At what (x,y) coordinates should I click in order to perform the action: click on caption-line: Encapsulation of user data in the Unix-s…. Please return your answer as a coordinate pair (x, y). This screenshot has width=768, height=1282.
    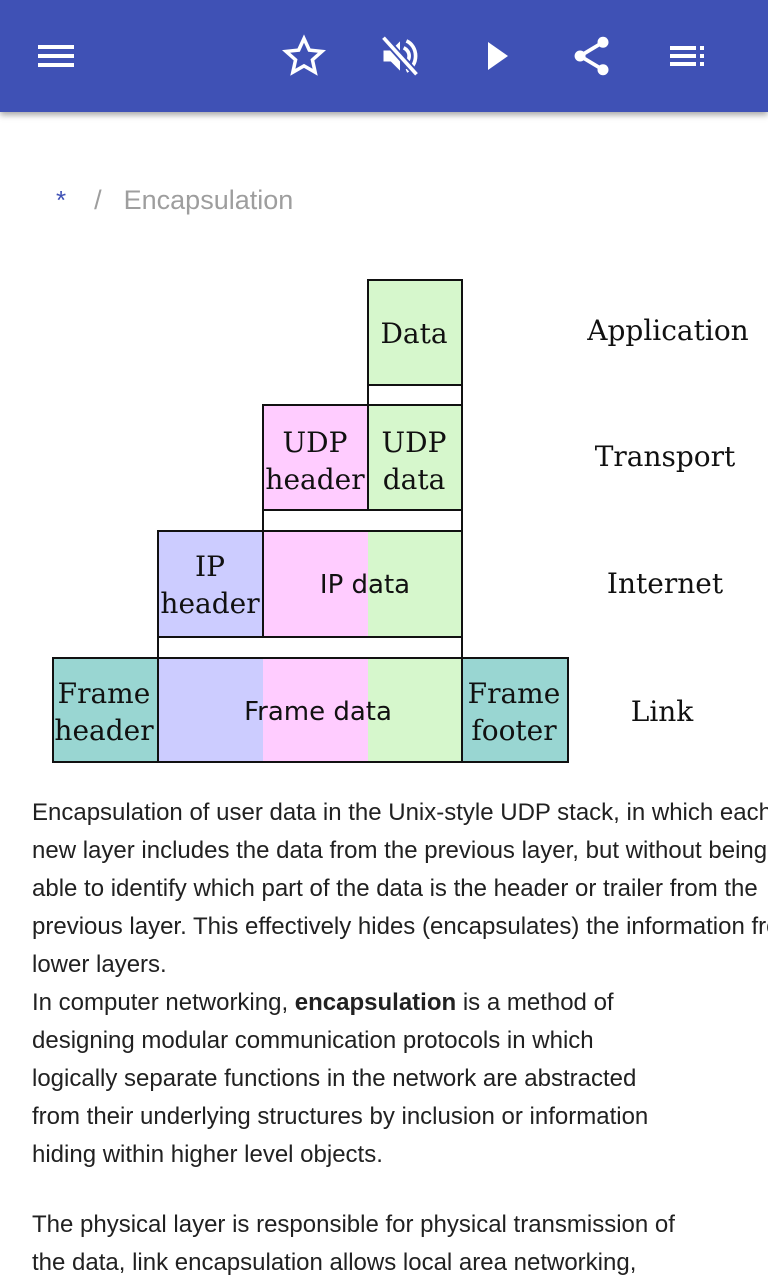
    Looking at the image, I should click on (400, 812).